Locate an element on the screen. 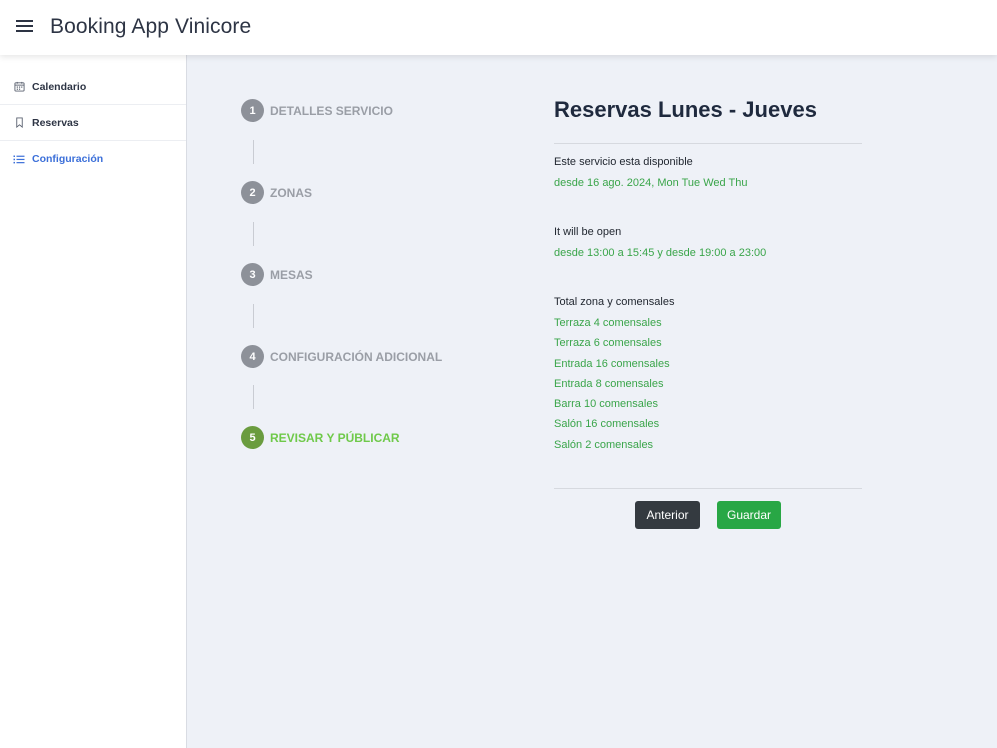  step-zonas: 2 ZONAS is located at coordinates (276, 192).